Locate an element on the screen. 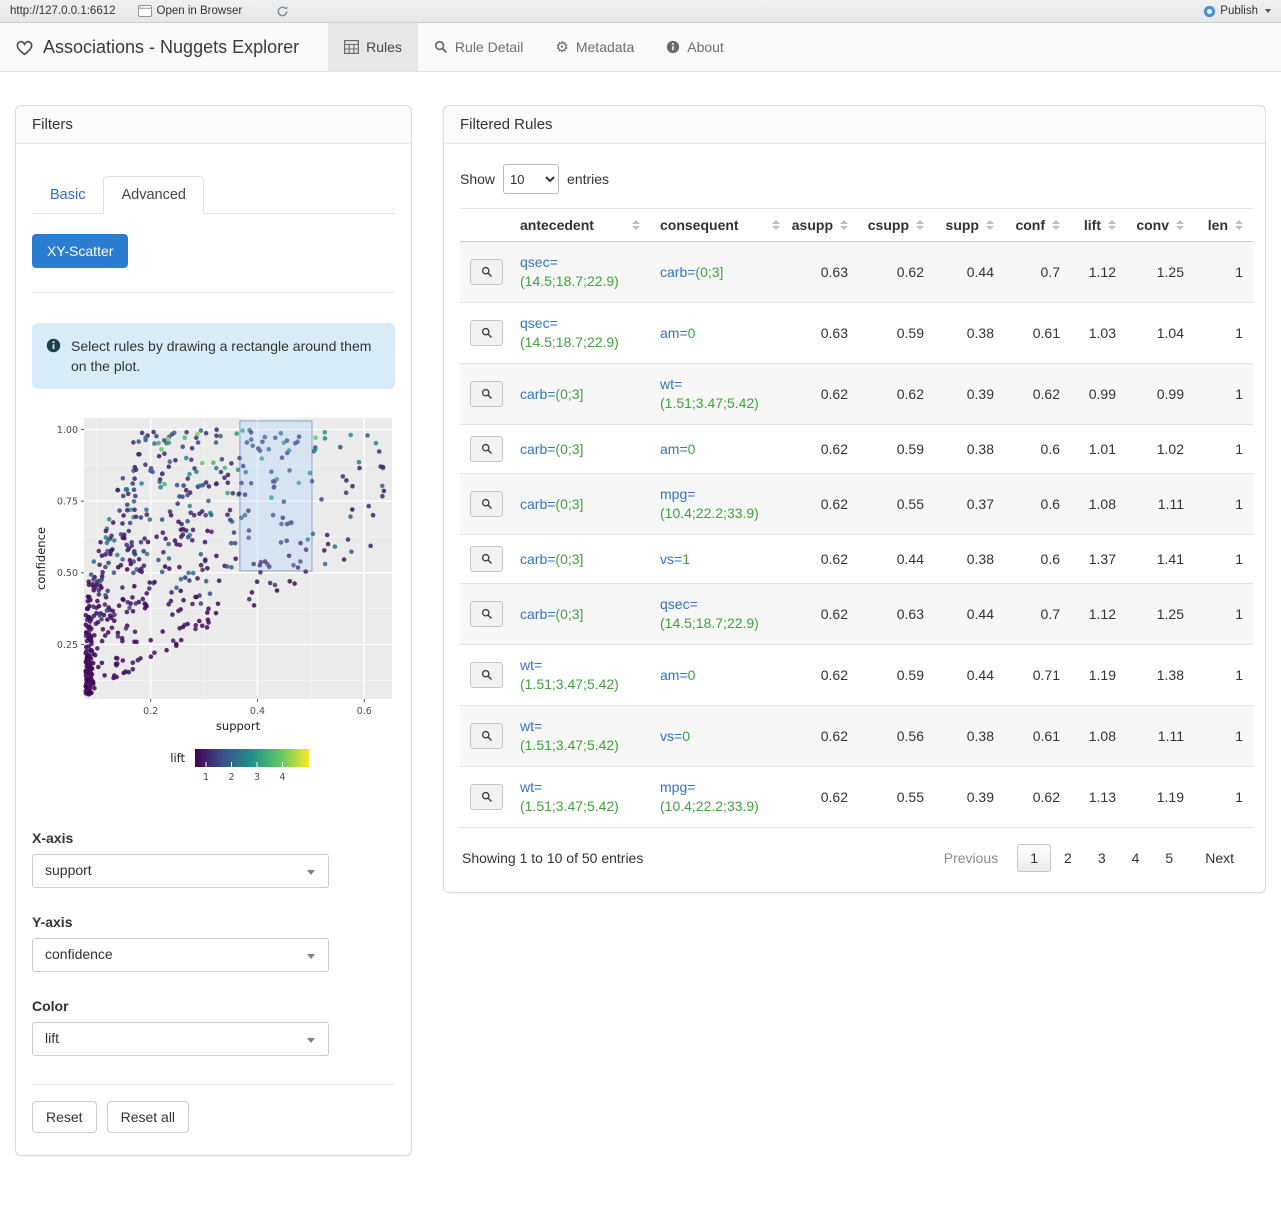 The height and width of the screenshot is (1212, 1281). color-selected-value: lift is located at coordinates (52, 1038).